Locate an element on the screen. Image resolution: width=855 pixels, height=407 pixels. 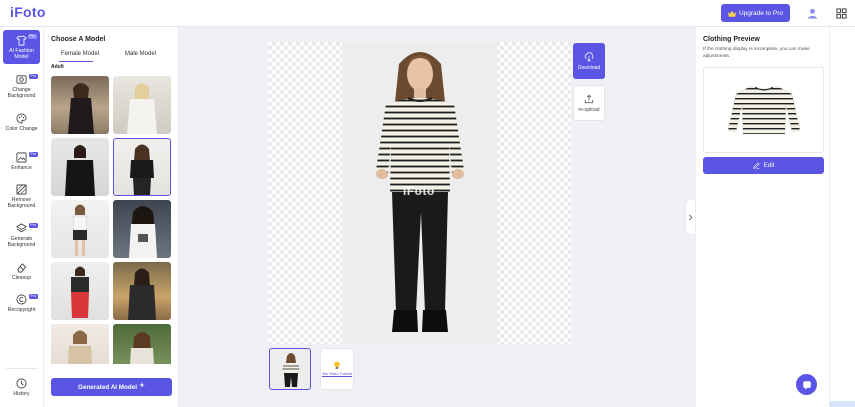
cleanup-icon is located at coordinates (22, 268).